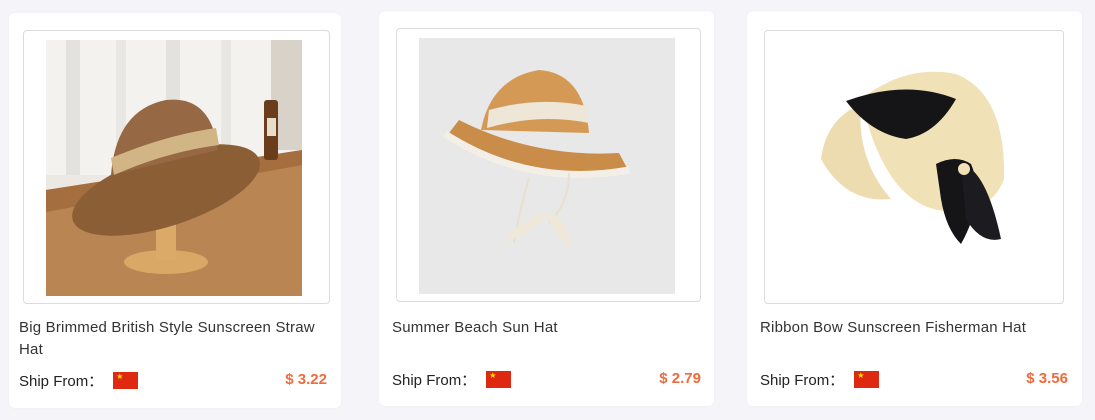  What do you see at coordinates (306, 379) in the screenshot?
I see `product-price: $ 3.22` at bounding box center [306, 379].